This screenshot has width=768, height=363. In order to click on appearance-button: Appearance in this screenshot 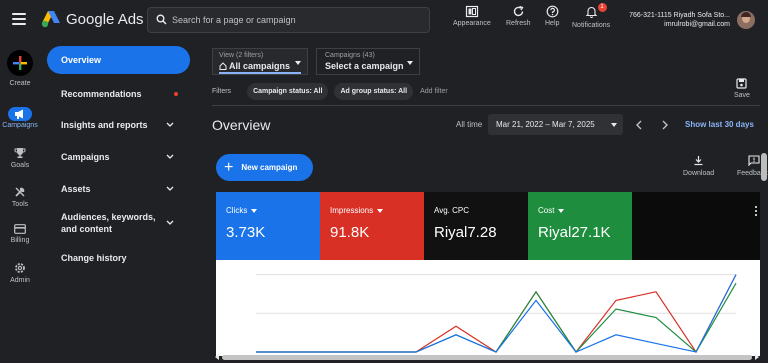, I will do `click(472, 16)`.